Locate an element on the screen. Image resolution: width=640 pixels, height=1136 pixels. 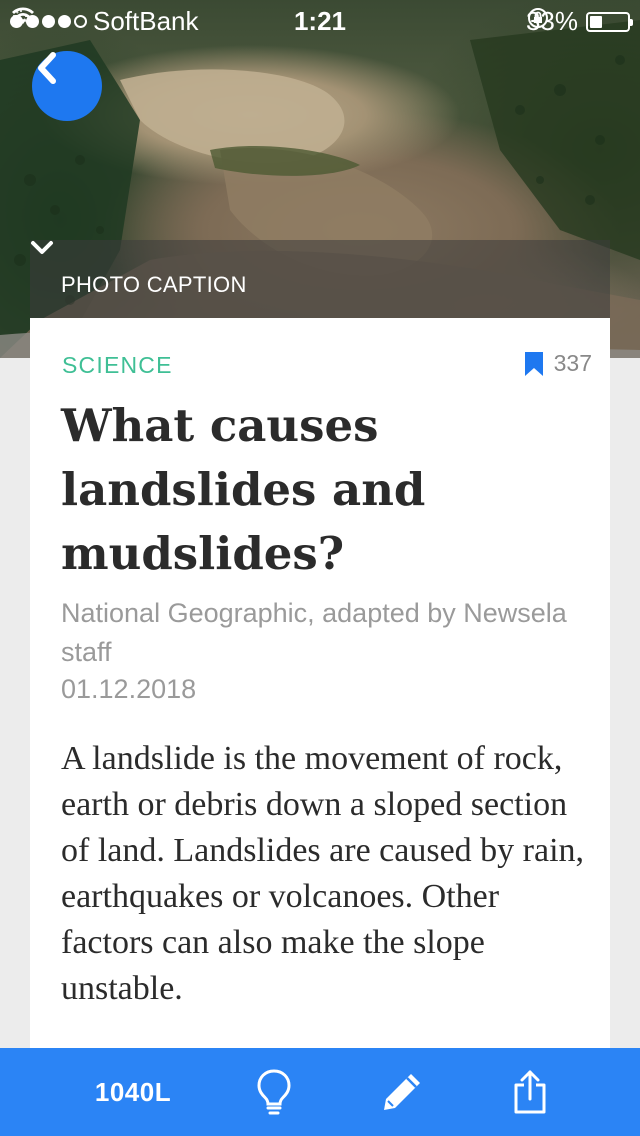
status-right: 33% is located at coordinates (579, 21).